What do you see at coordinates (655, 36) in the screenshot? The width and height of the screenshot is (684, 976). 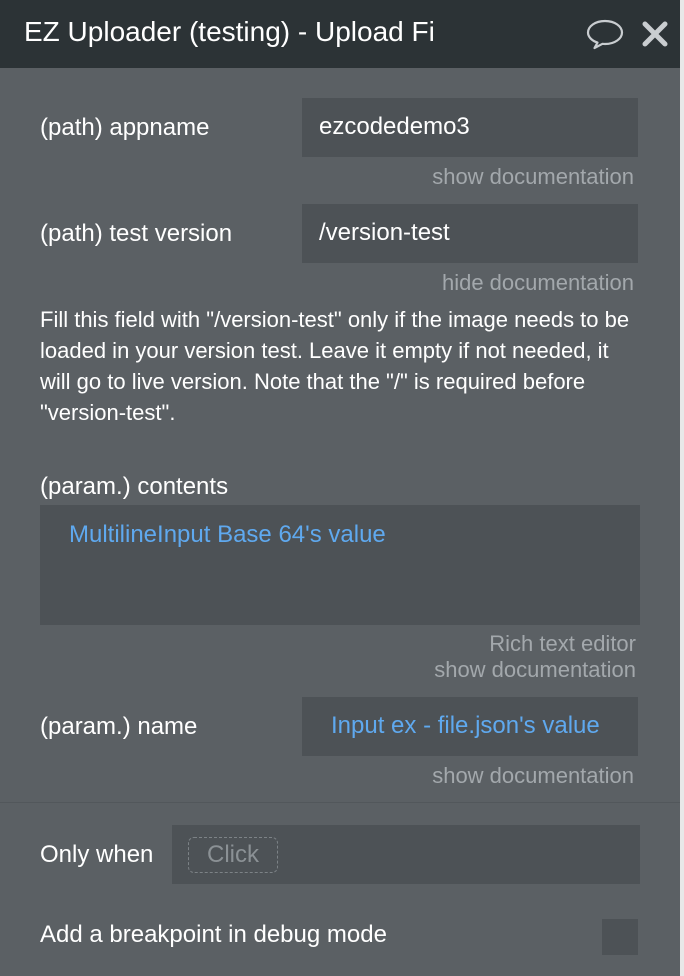 I see `close-icon` at bounding box center [655, 36].